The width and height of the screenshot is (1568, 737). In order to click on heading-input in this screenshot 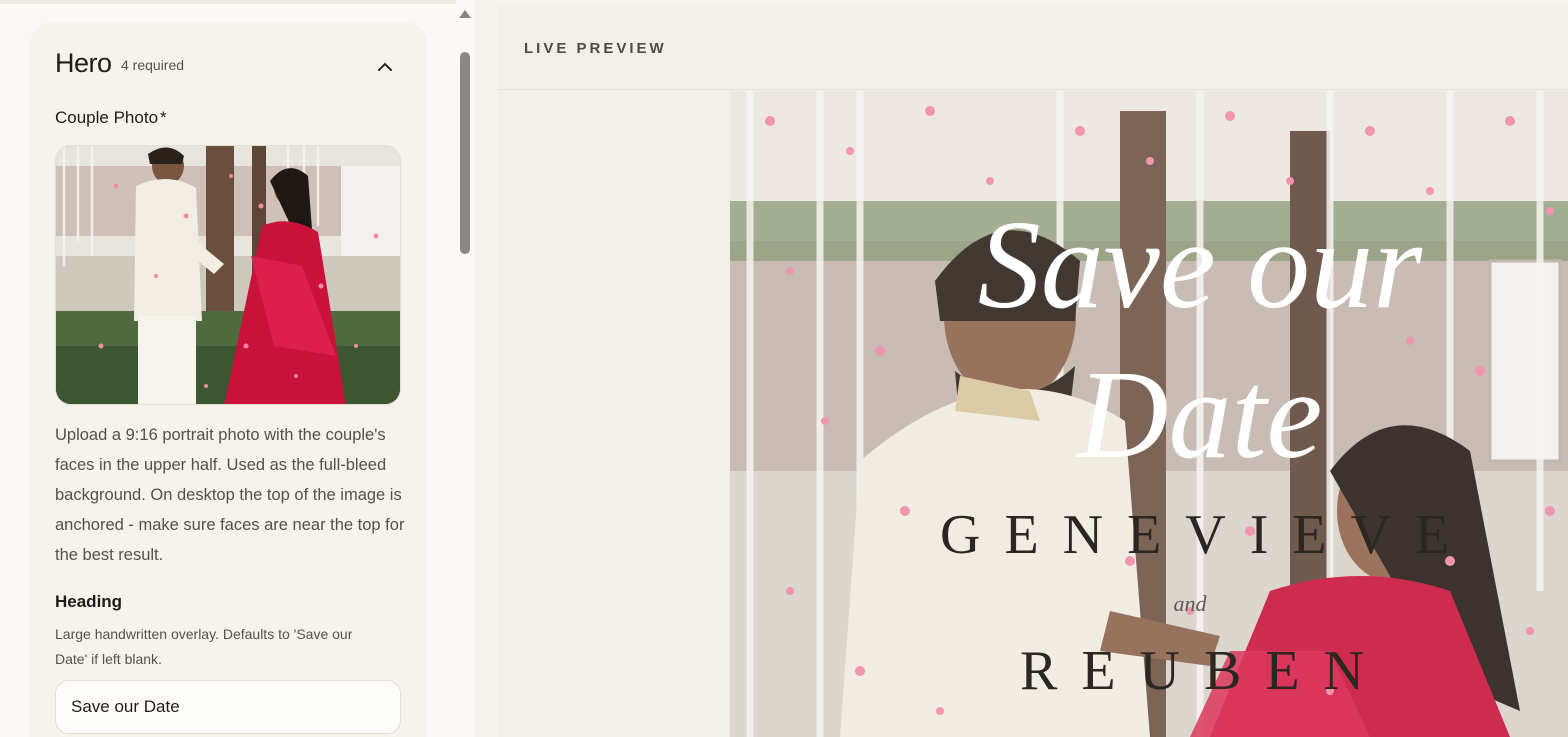, I will do `click(228, 707)`.